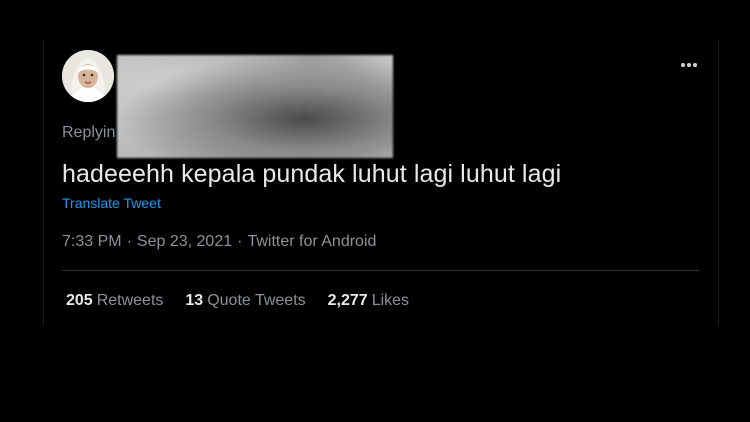 The height and width of the screenshot is (422, 750). I want to click on replying-to-label: Replyin, so click(89, 132).